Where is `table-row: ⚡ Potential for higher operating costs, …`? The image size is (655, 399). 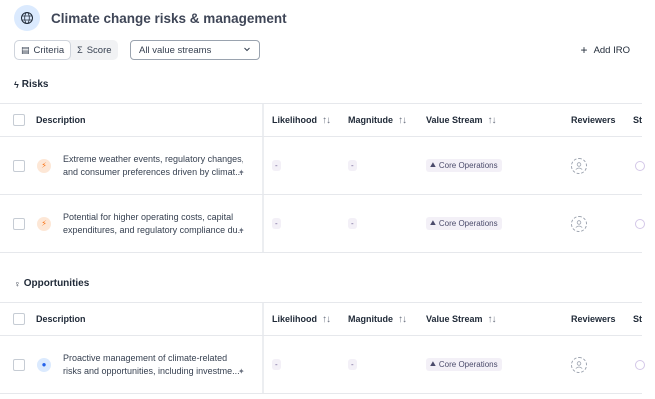 table-row: ⚡ Potential for higher operating costs, … is located at coordinates (322, 224).